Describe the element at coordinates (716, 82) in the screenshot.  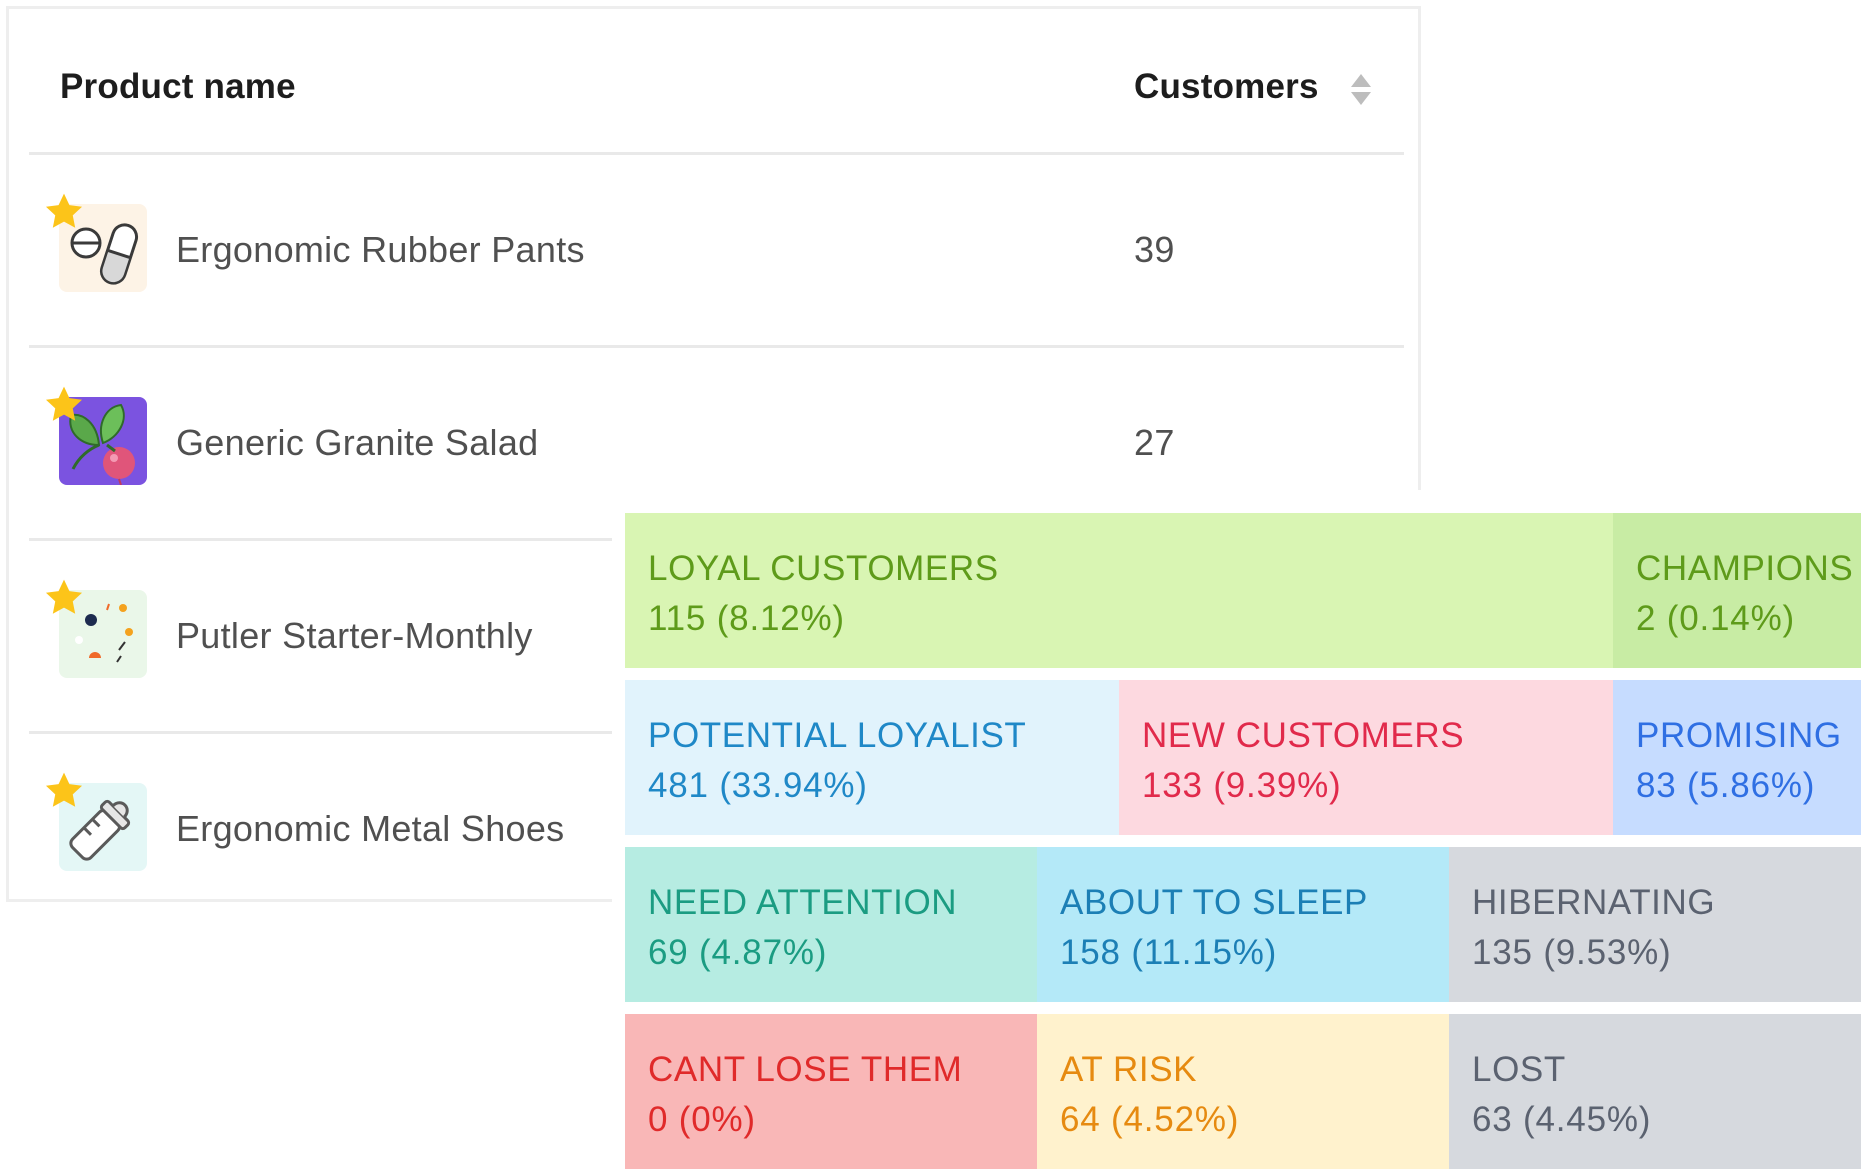
I see `table-header: Product name Customers` at that location.